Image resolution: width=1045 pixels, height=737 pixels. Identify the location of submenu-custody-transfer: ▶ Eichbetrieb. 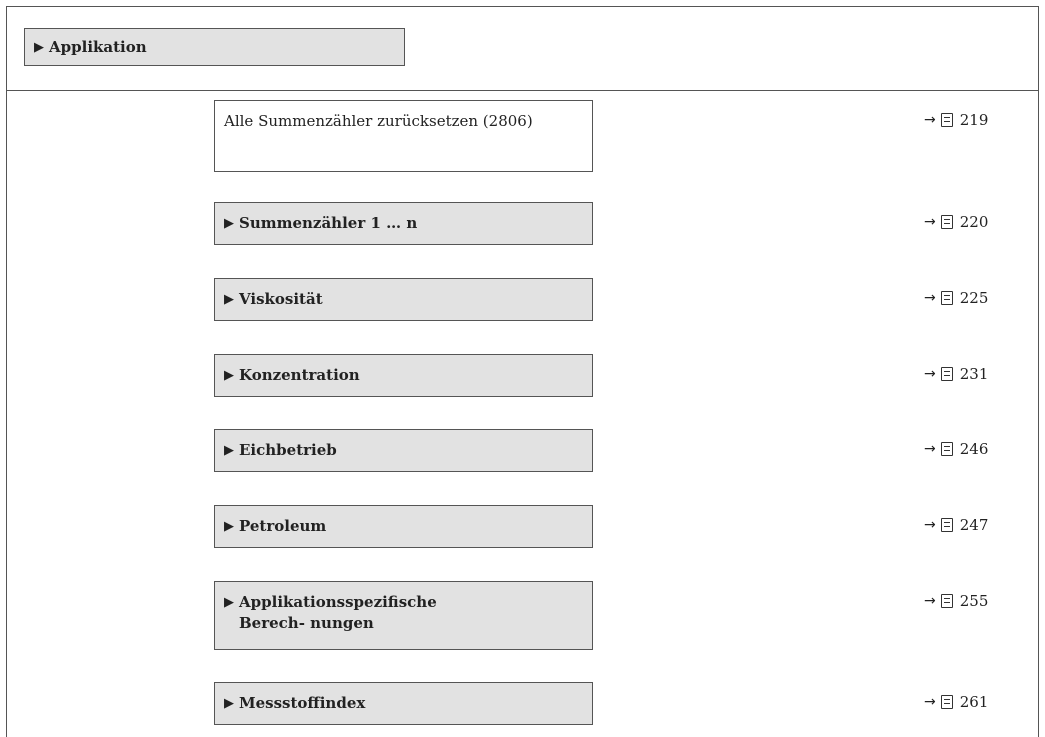
(403, 450).